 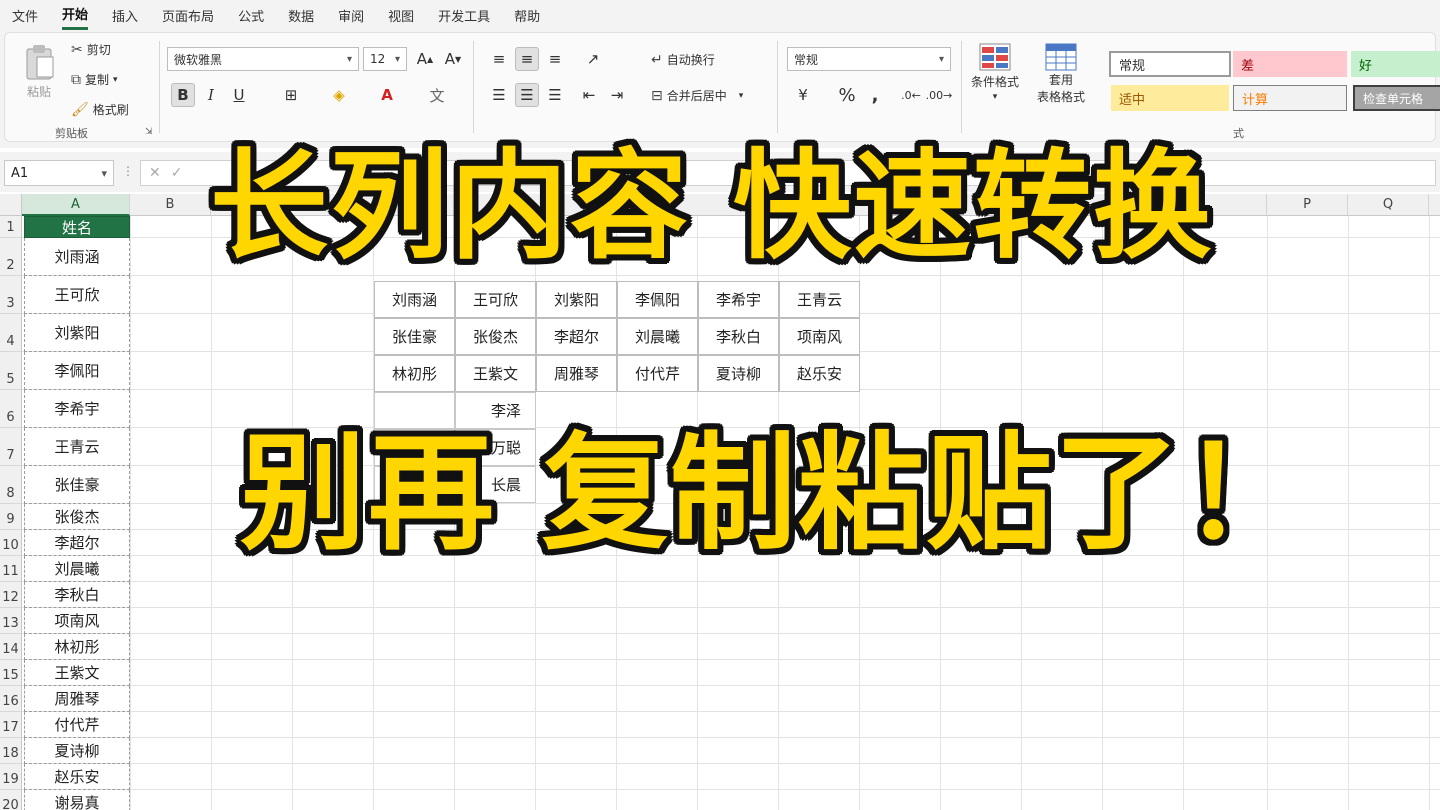 What do you see at coordinates (995, 72) in the screenshot?
I see `conditional-format-button: 条件格式 ▾` at bounding box center [995, 72].